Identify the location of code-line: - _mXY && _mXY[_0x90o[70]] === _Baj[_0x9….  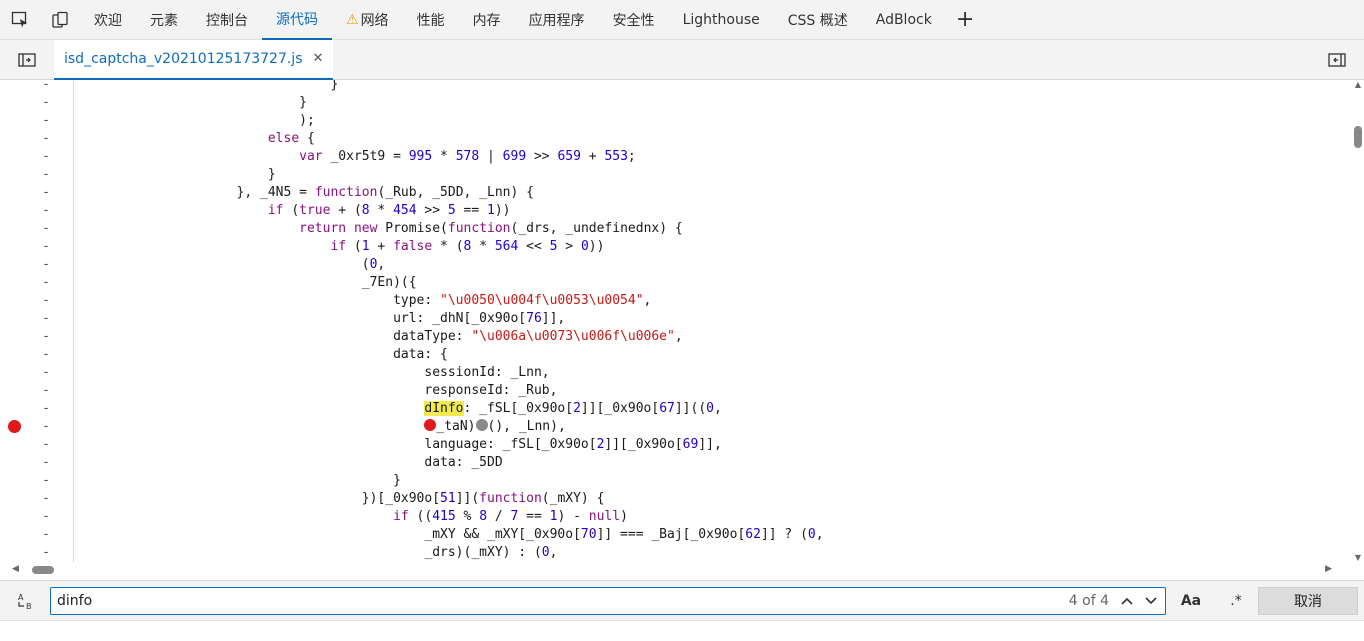
(675, 535).